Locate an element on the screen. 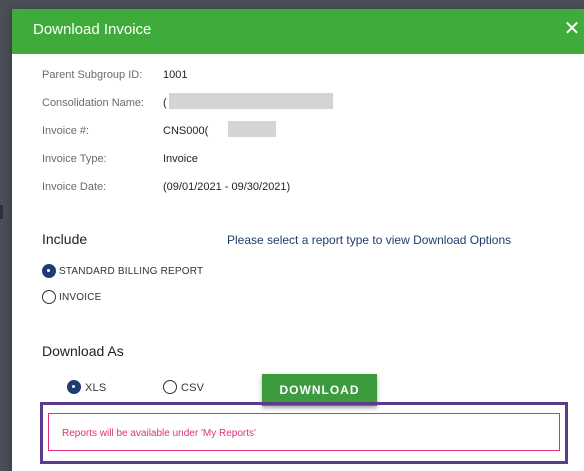  csv-label: CSV is located at coordinates (192, 388).